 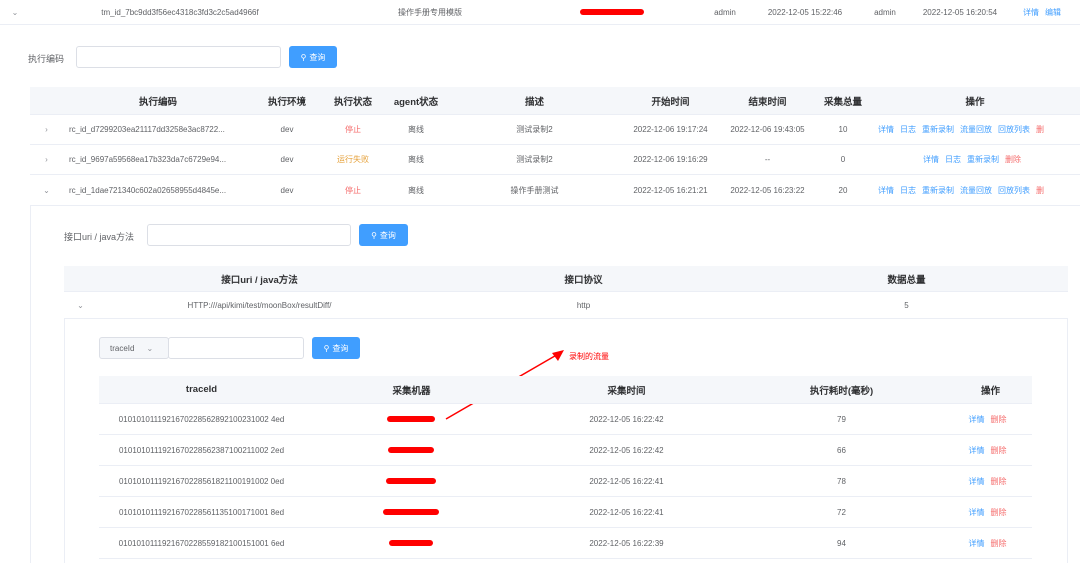 What do you see at coordinates (583, 305) in the screenshot?
I see `interface-protocol: http` at bounding box center [583, 305].